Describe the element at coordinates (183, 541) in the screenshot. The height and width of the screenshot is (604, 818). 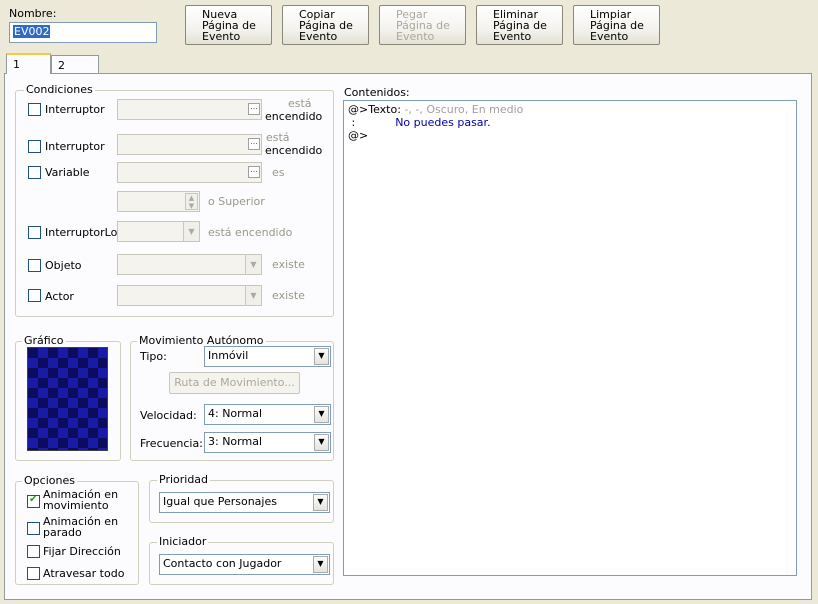
I see `trigger-title: Iniciador` at that location.